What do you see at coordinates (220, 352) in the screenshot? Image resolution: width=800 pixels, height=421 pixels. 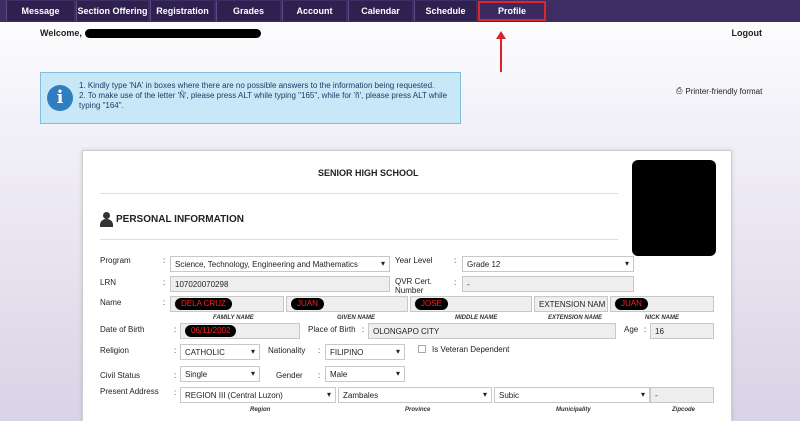 I see `religion-select: CATHOLIC` at bounding box center [220, 352].